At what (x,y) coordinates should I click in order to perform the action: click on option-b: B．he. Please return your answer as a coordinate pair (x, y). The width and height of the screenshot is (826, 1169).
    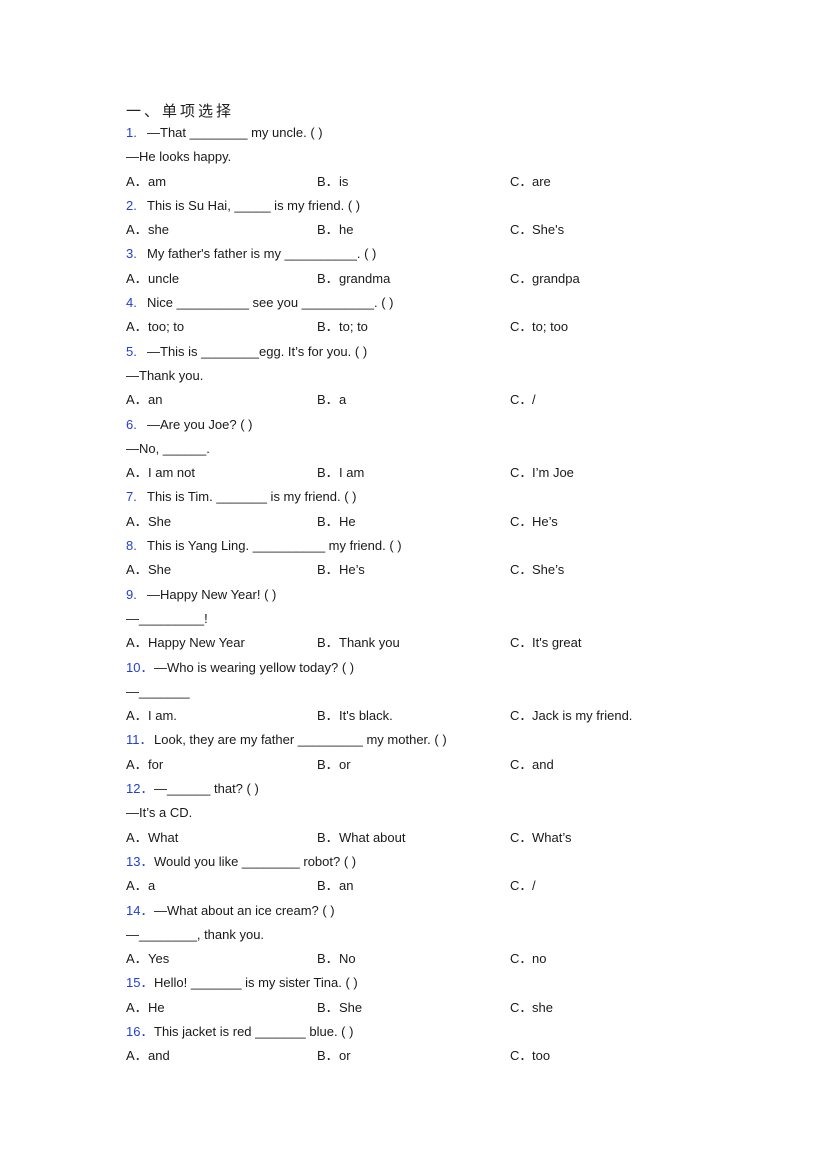
    Looking at the image, I should click on (335, 230).